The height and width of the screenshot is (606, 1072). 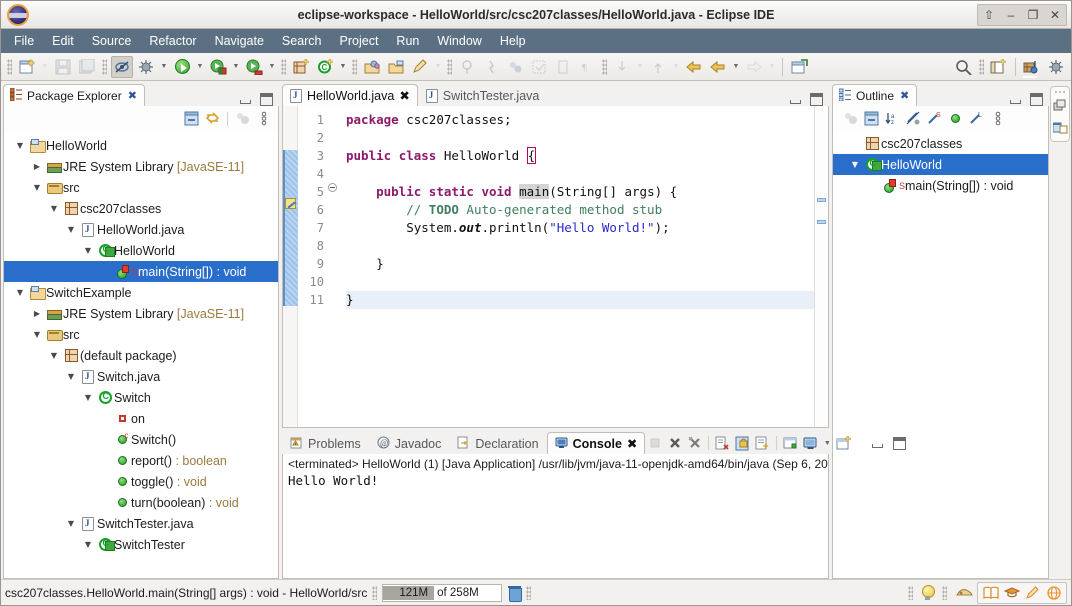 I want to click on tab-switchtester-java: SwitchTester.java, so click(x=483, y=95).